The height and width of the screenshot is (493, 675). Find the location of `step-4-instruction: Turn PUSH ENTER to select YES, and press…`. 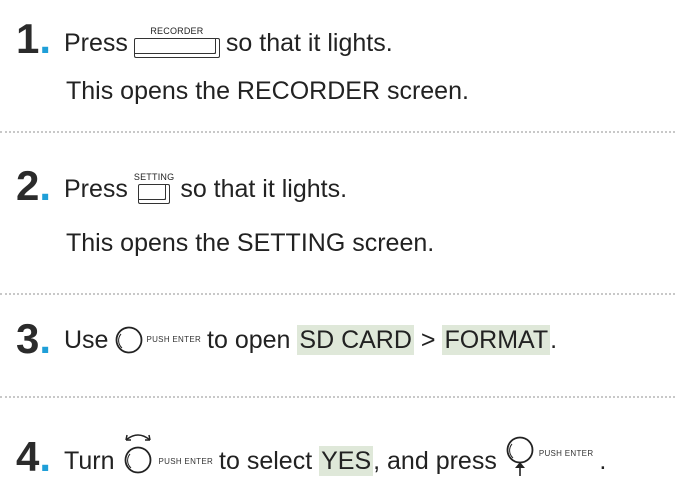

step-4-instruction: Turn PUSH ENTER to select YES, and press… is located at coordinates (335, 448).